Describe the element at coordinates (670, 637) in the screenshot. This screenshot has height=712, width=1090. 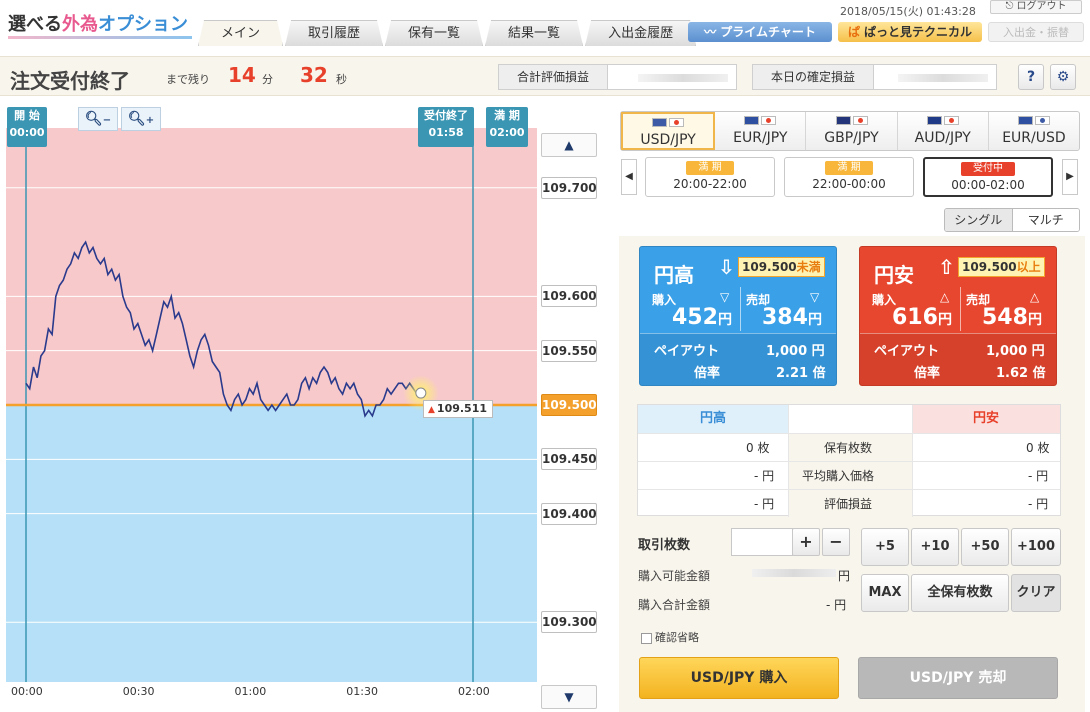
I see `skip-confirm-checkbox: 確認省略` at that location.